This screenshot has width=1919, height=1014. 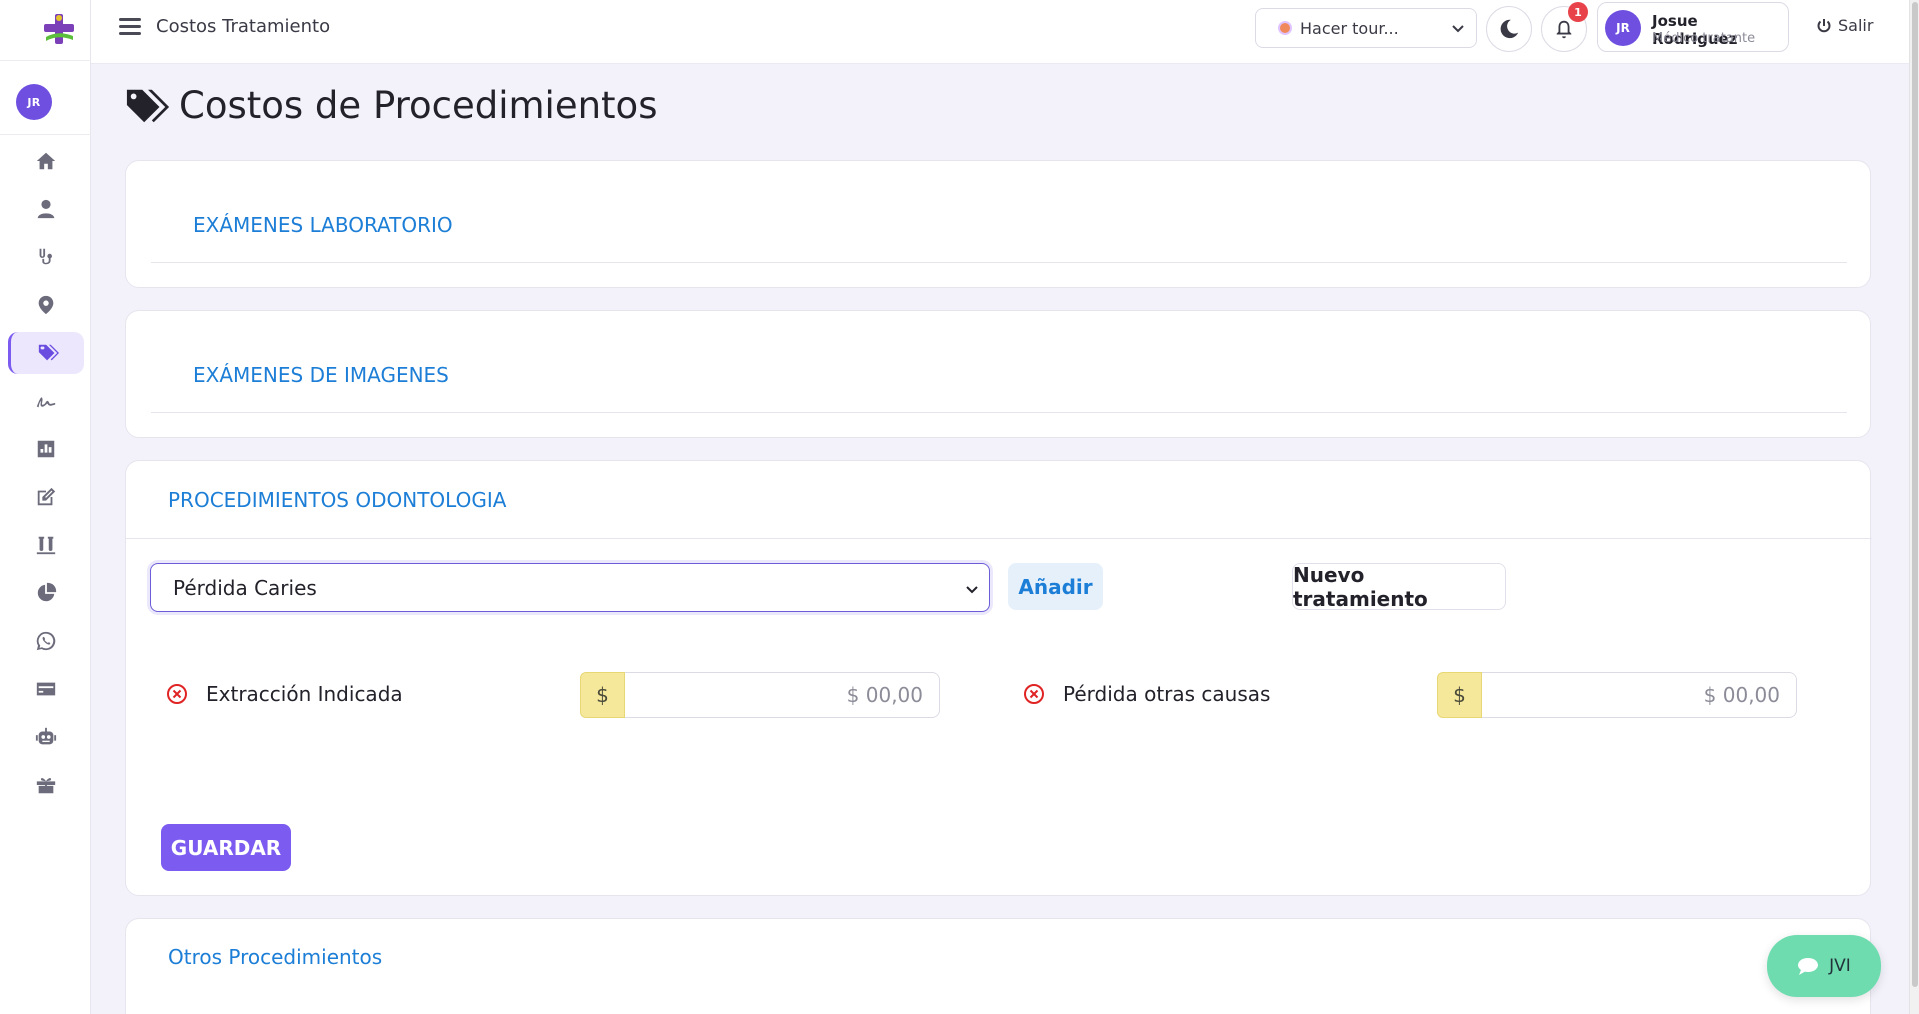 What do you see at coordinates (1399, 587) in the screenshot?
I see `new-treatment-button: Nuevo tratamiento` at bounding box center [1399, 587].